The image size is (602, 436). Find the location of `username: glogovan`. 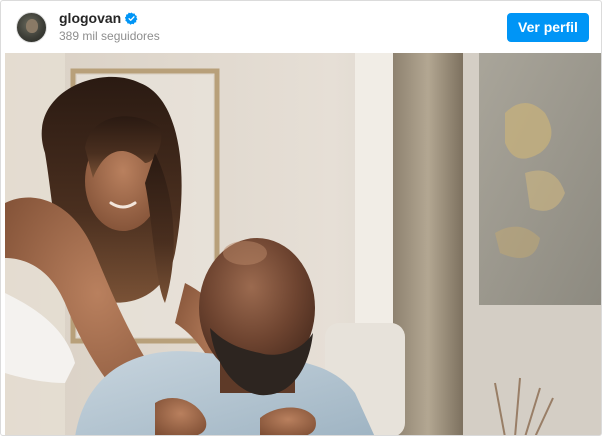

username: glogovan is located at coordinates (90, 18).